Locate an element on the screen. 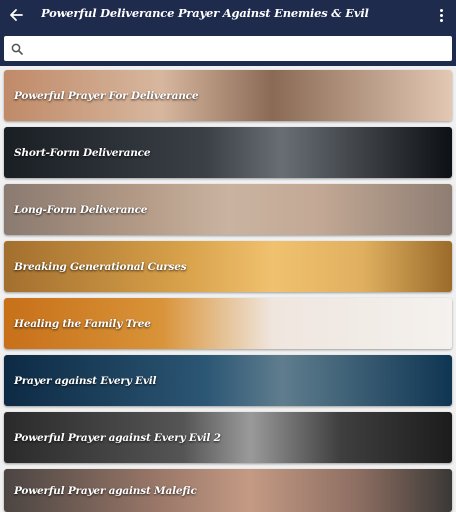 This screenshot has height=512, width=456. list-item-label: Healing the Family Tree is located at coordinates (82, 323).